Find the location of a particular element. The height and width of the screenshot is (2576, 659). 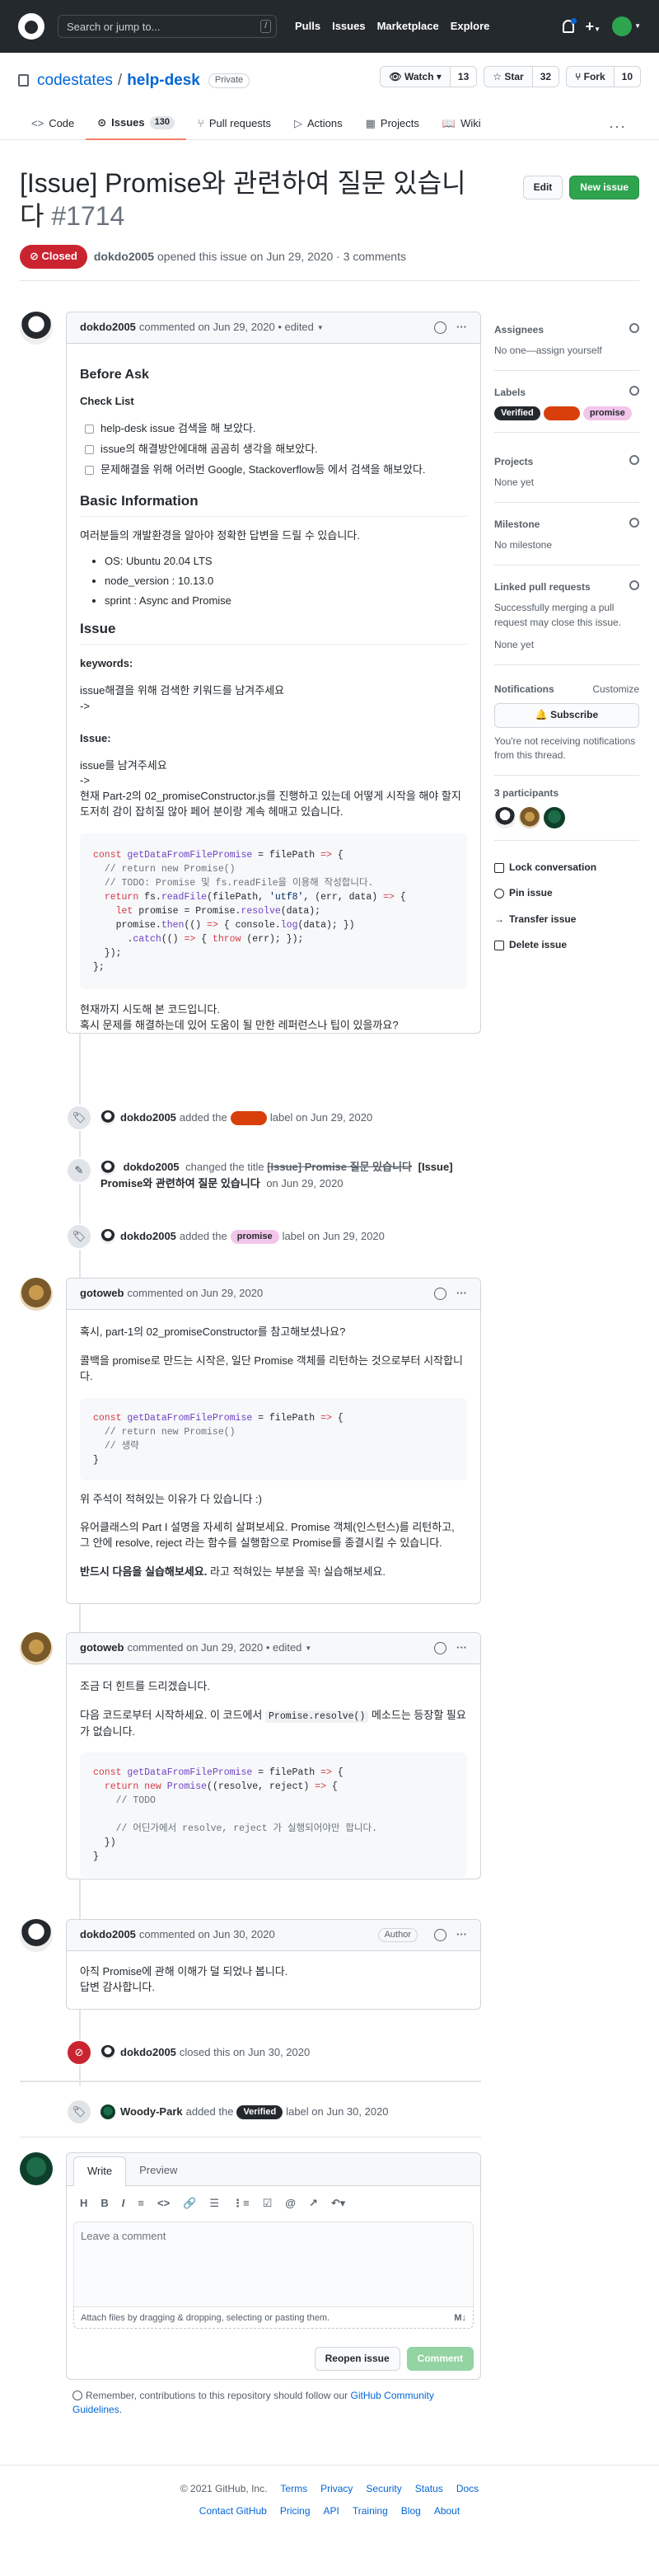

new-issue-button: New issue is located at coordinates (604, 188).